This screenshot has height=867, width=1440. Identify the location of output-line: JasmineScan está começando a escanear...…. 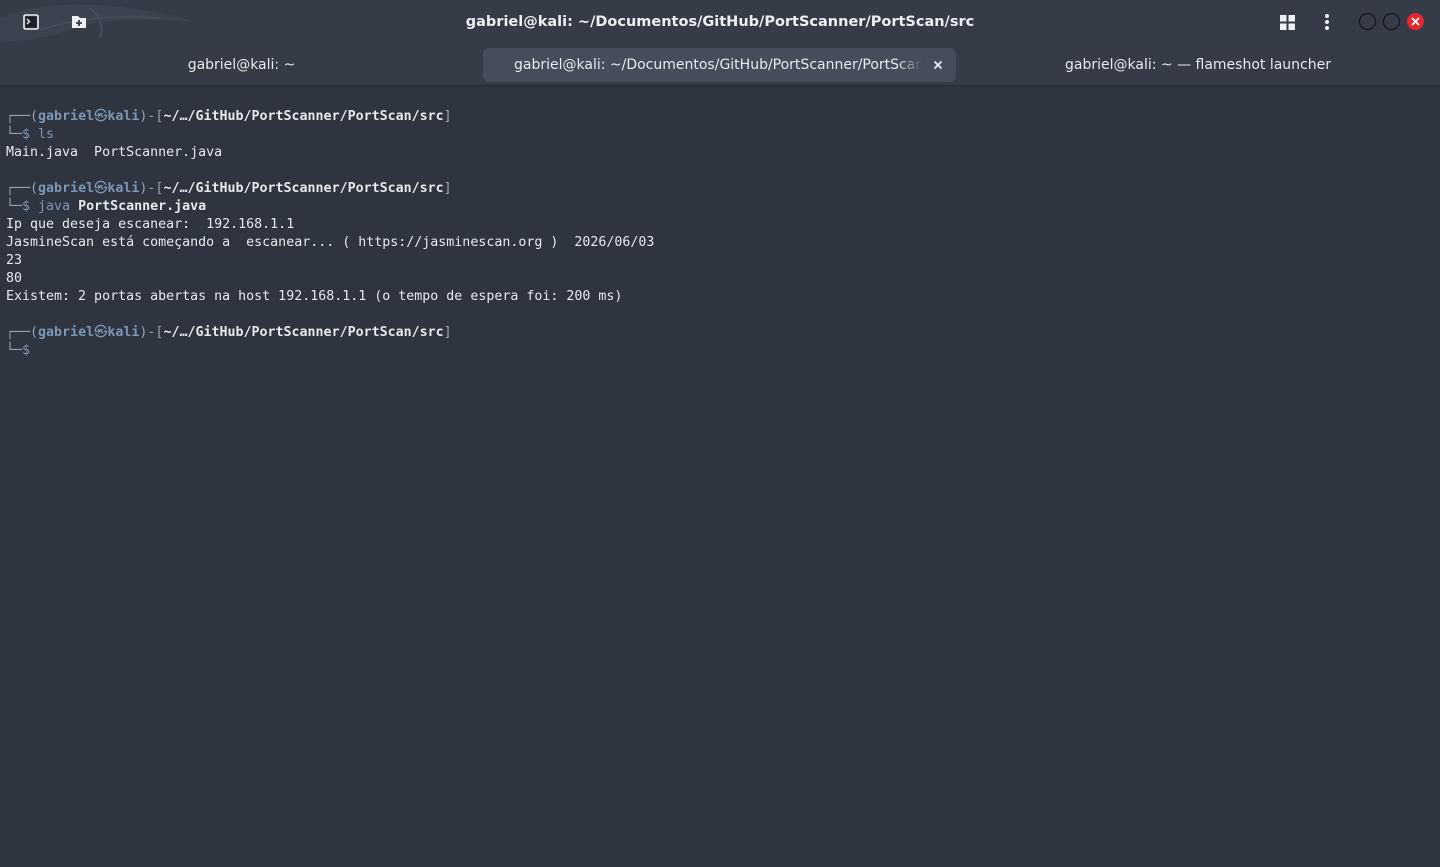
(330, 242).